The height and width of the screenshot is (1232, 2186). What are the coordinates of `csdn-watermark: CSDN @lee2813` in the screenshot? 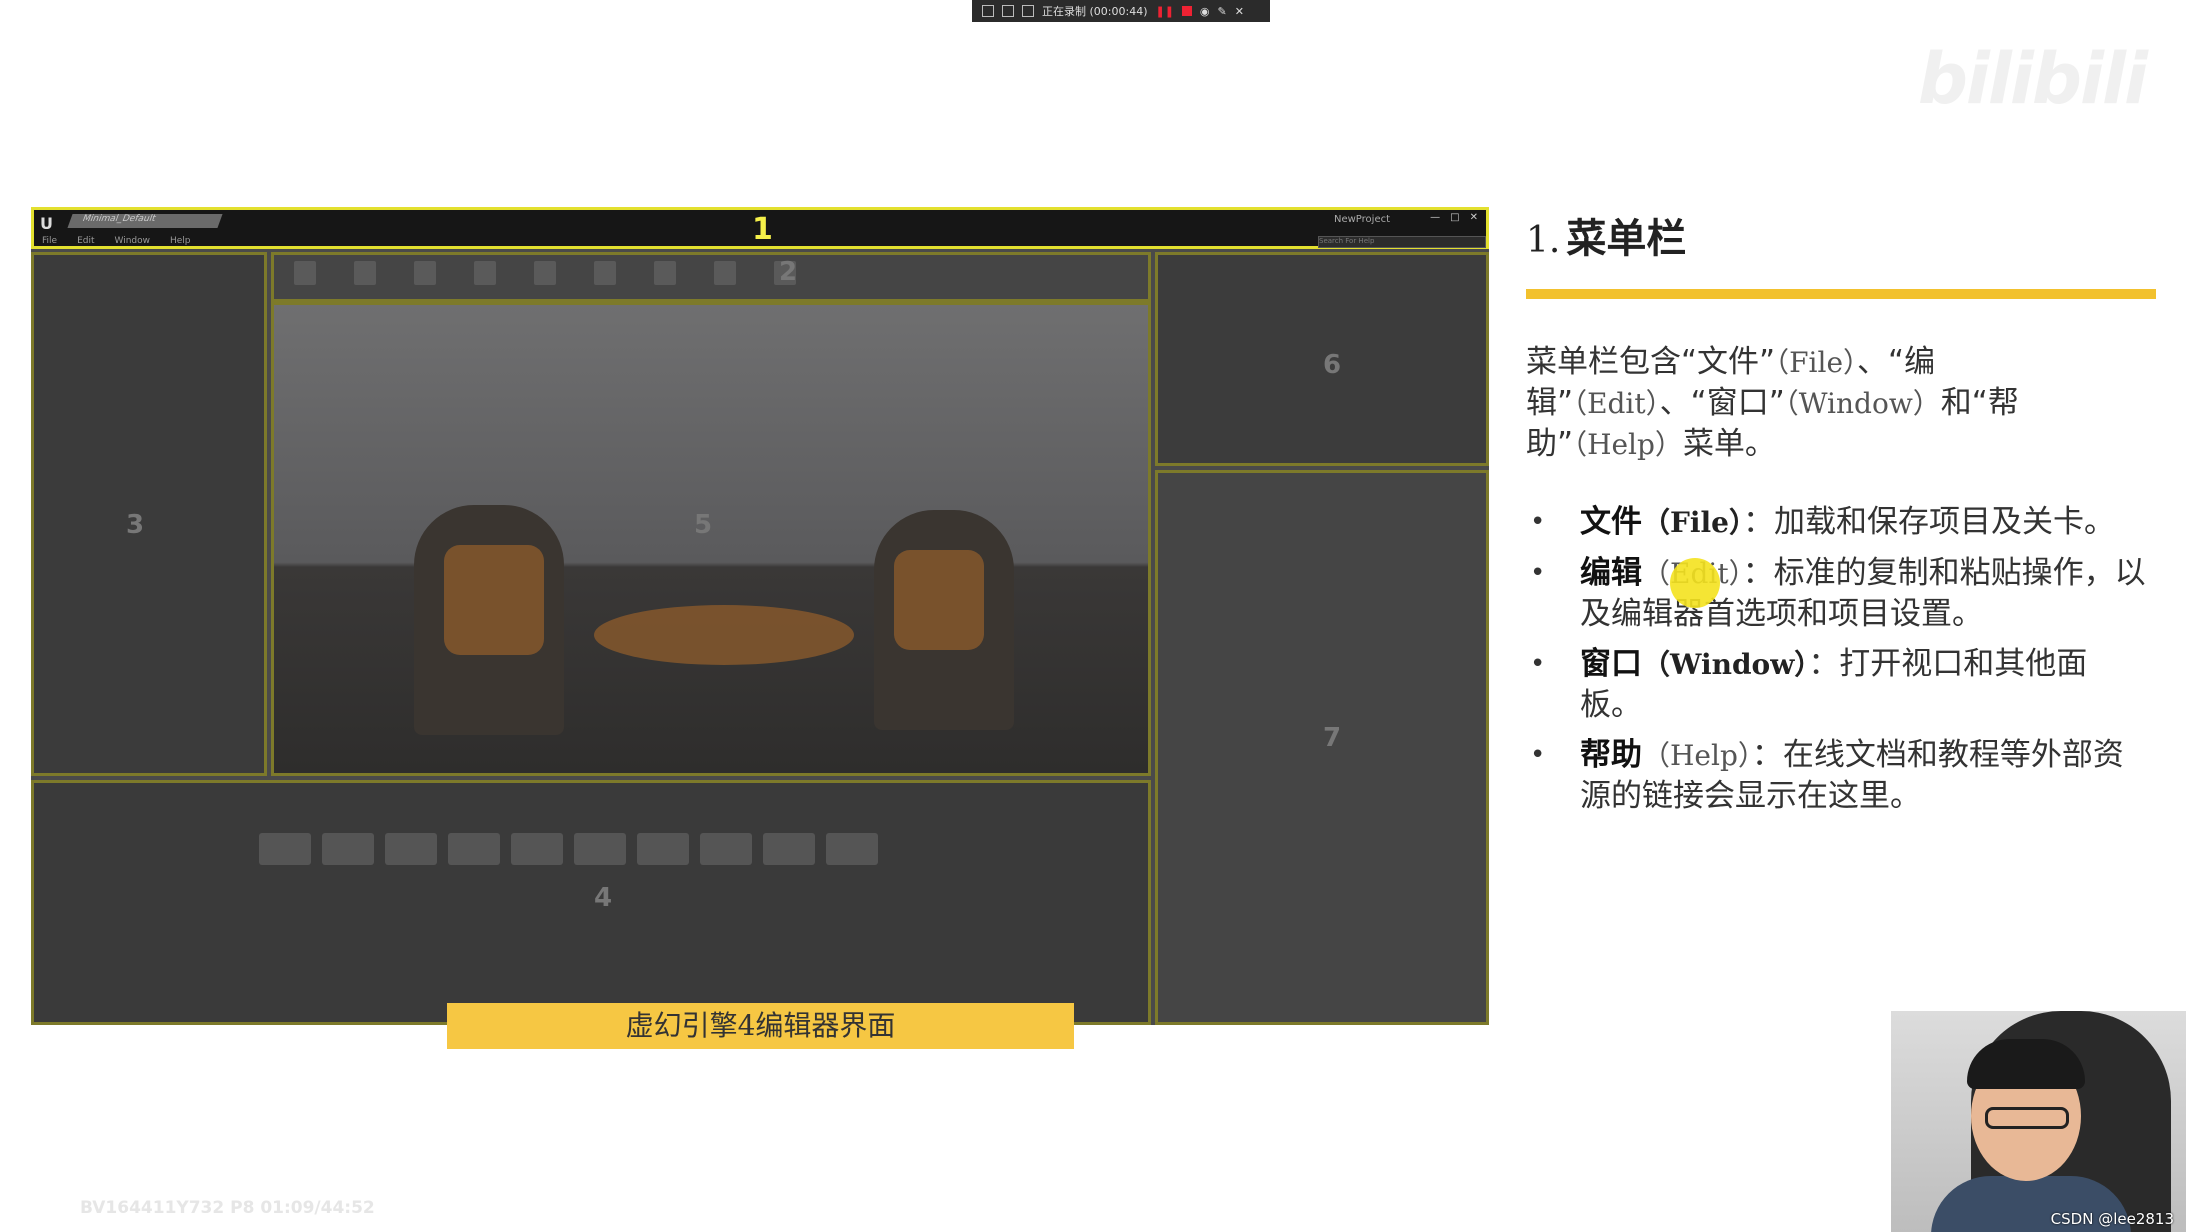 It's located at (2112, 1219).